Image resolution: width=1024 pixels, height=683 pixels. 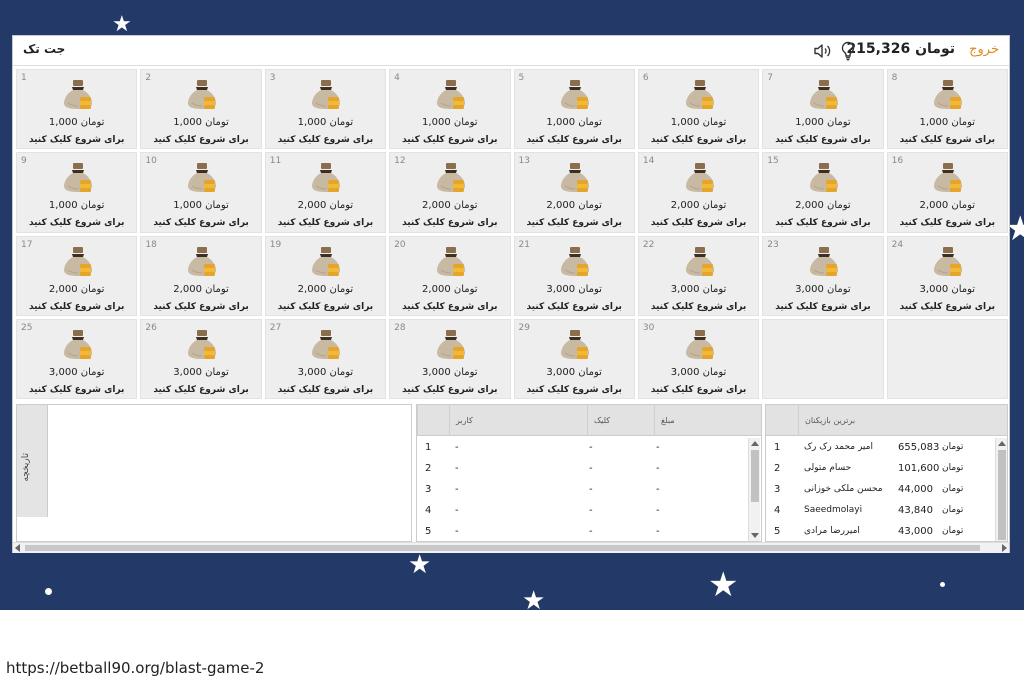 What do you see at coordinates (521, 78) in the screenshot?
I see `cell-number: 5` at bounding box center [521, 78].